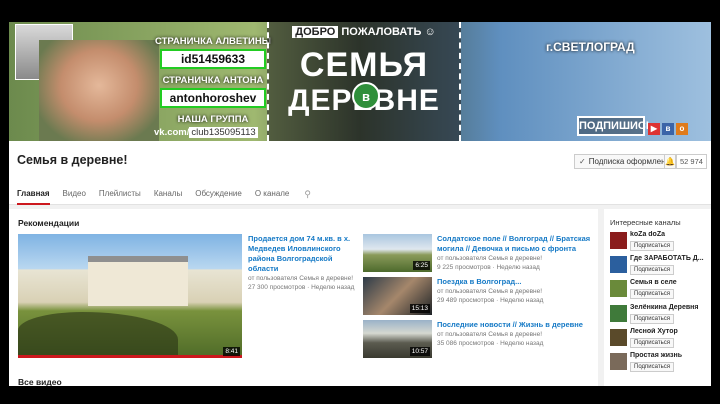 The height and width of the screenshot is (404, 720). I want to click on channel-list-item: Семья в селе Подписаться, so click(660, 291).